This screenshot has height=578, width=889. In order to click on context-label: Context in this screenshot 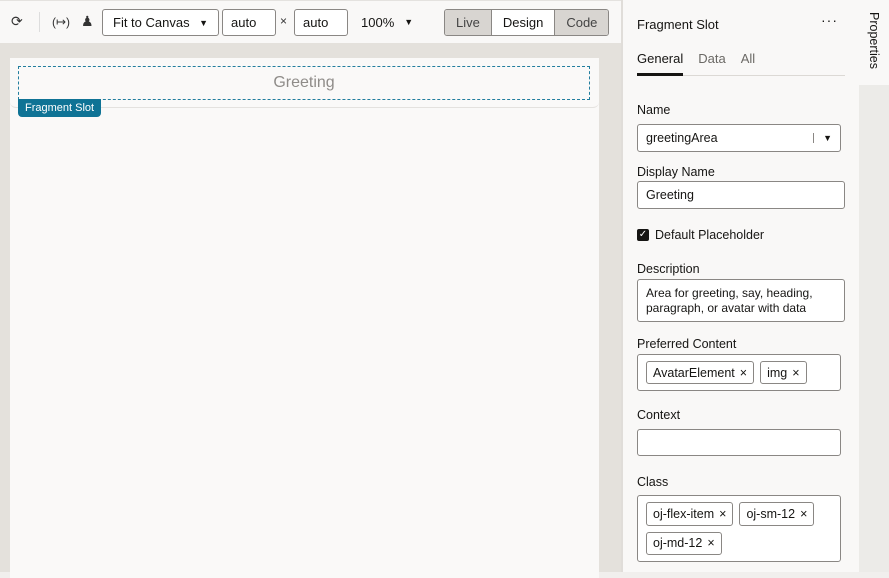, I will do `click(659, 415)`.